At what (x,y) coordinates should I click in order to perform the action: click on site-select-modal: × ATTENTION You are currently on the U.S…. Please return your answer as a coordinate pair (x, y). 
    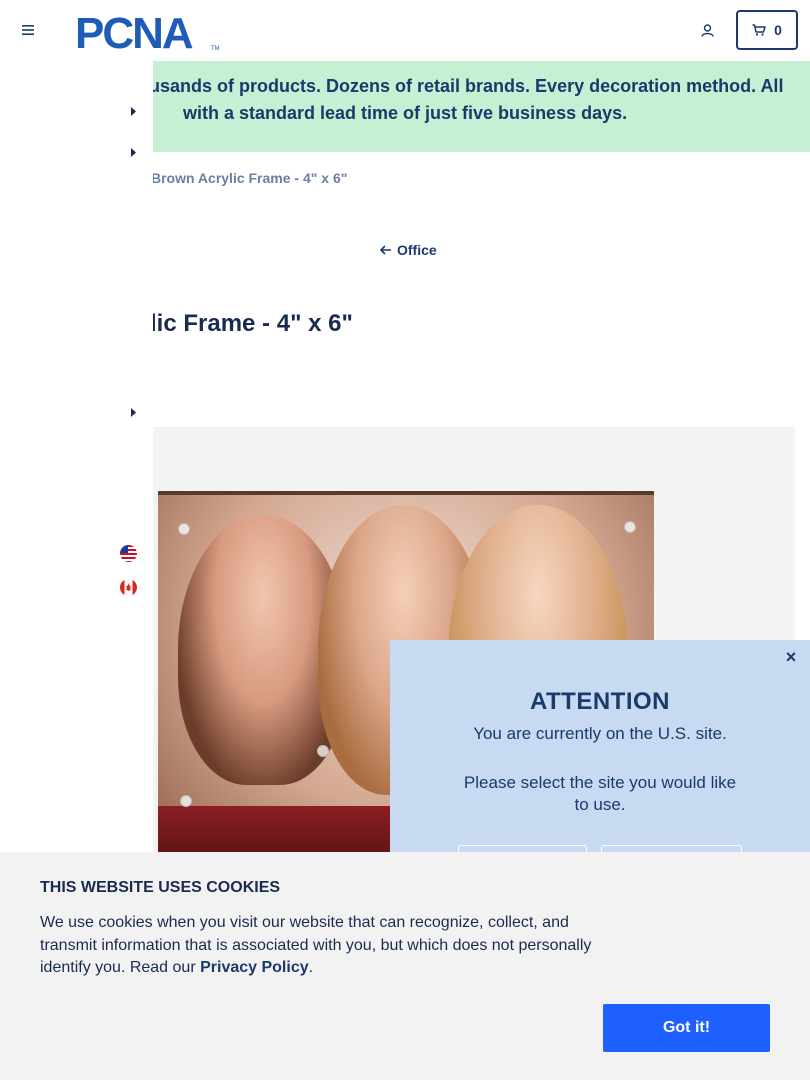
    Looking at the image, I should click on (600, 762).